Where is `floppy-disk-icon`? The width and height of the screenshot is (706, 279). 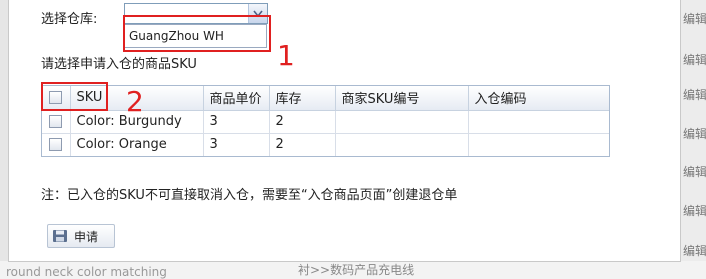
floppy-disk-icon is located at coordinates (60, 236).